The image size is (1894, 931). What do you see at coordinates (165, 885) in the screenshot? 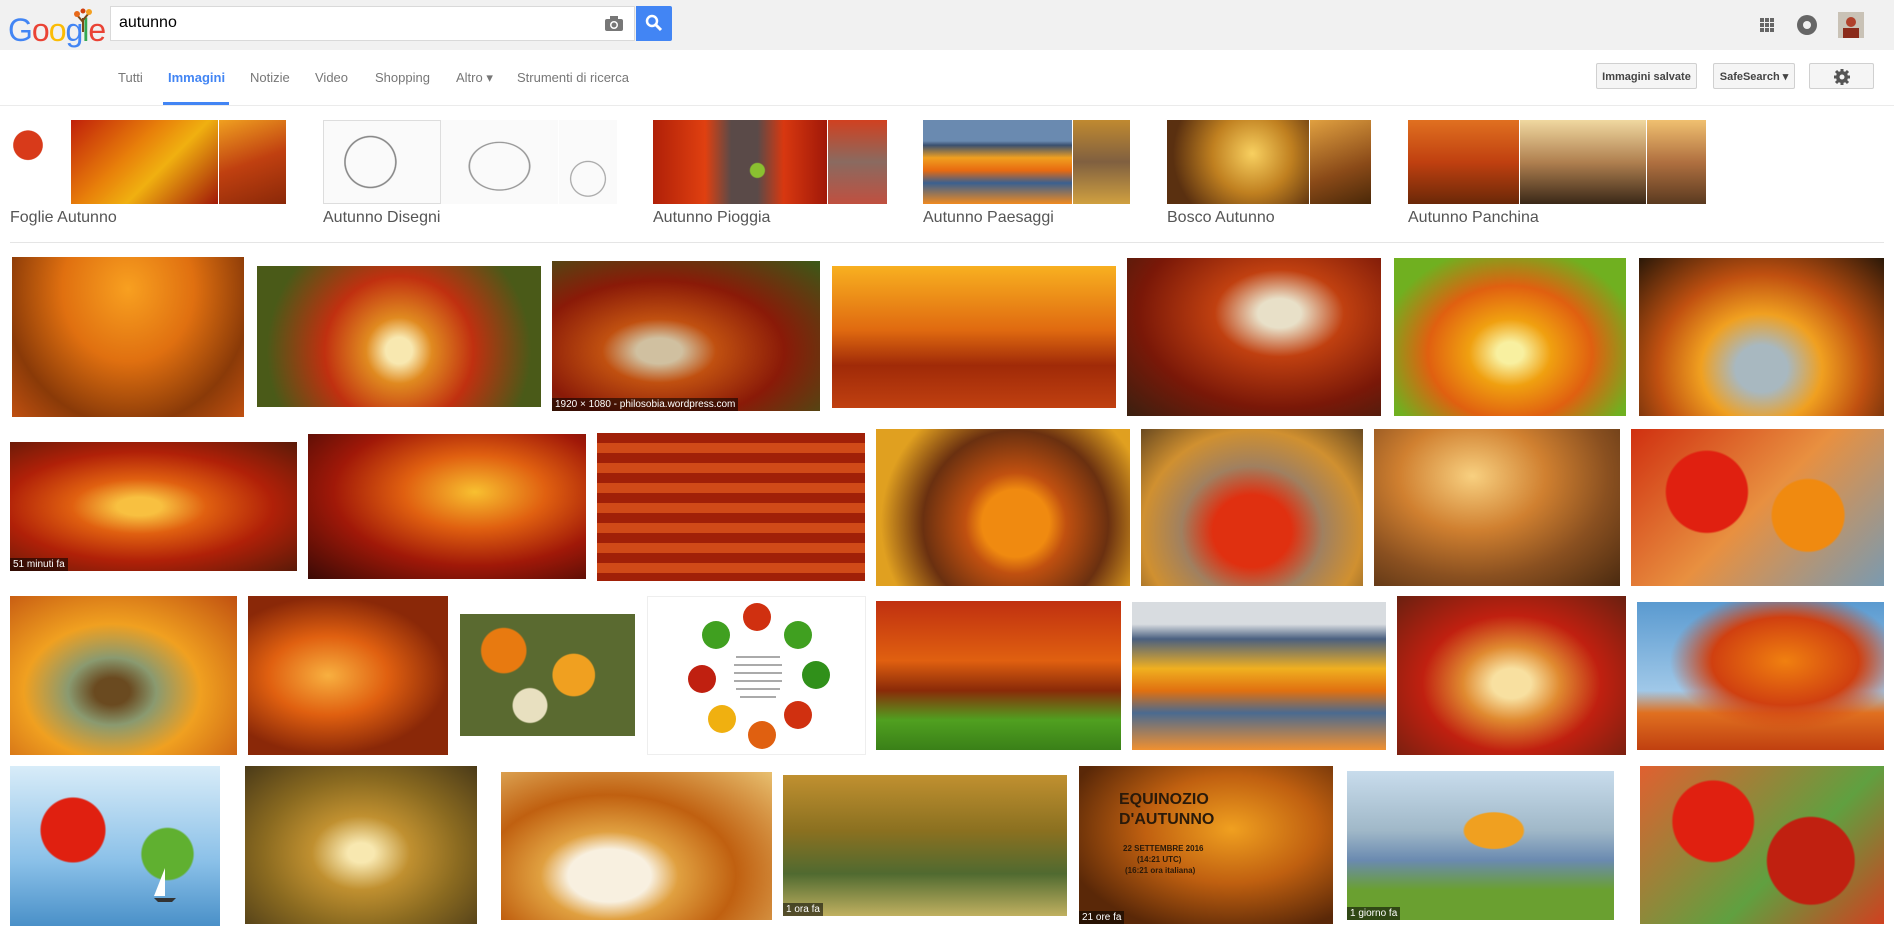
I see `sailboat-icon` at bounding box center [165, 885].